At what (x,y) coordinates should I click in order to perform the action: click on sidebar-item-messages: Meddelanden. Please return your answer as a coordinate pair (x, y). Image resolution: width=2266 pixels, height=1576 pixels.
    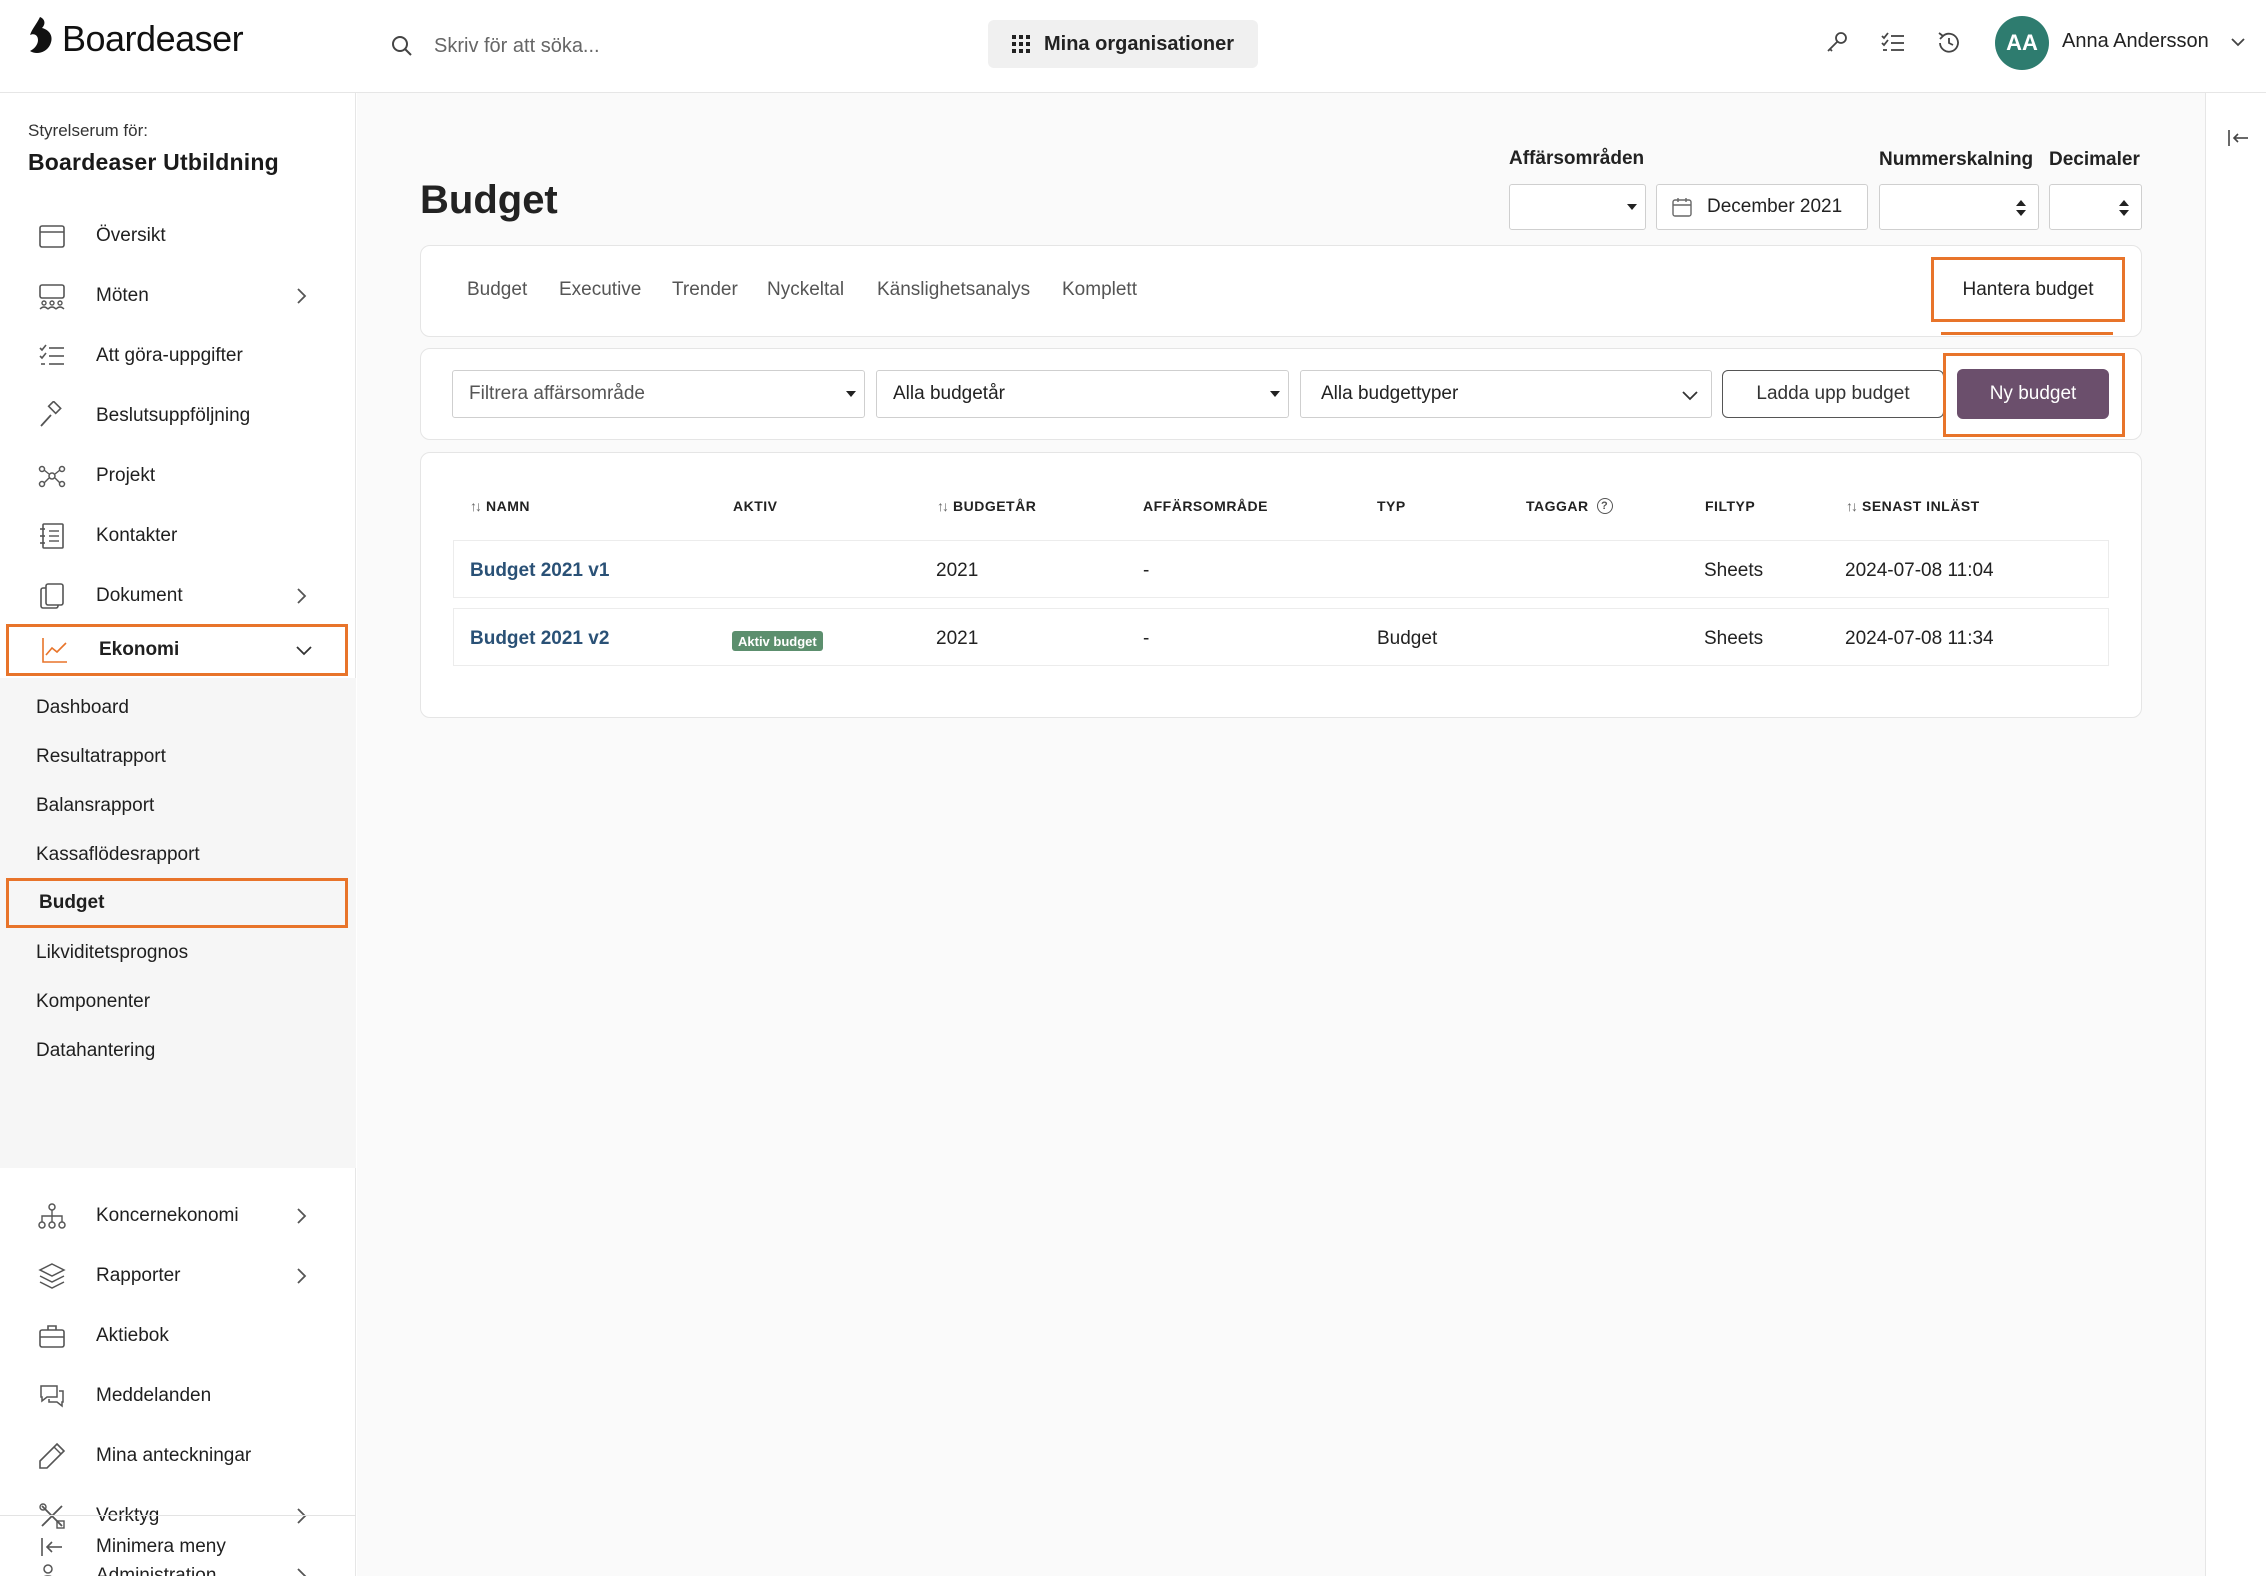
    Looking at the image, I should click on (177, 1396).